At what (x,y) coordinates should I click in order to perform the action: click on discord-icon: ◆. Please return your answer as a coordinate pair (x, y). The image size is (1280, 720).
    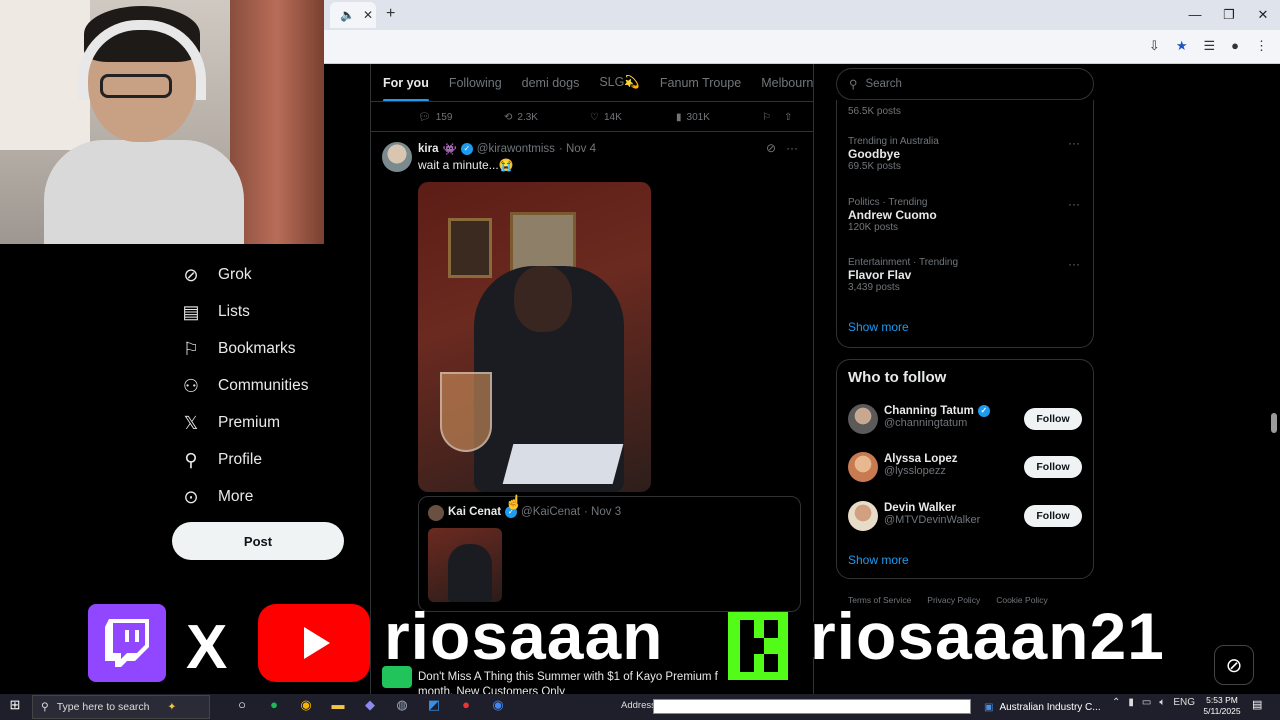
    Looking at the image, I should click on (370, 705).